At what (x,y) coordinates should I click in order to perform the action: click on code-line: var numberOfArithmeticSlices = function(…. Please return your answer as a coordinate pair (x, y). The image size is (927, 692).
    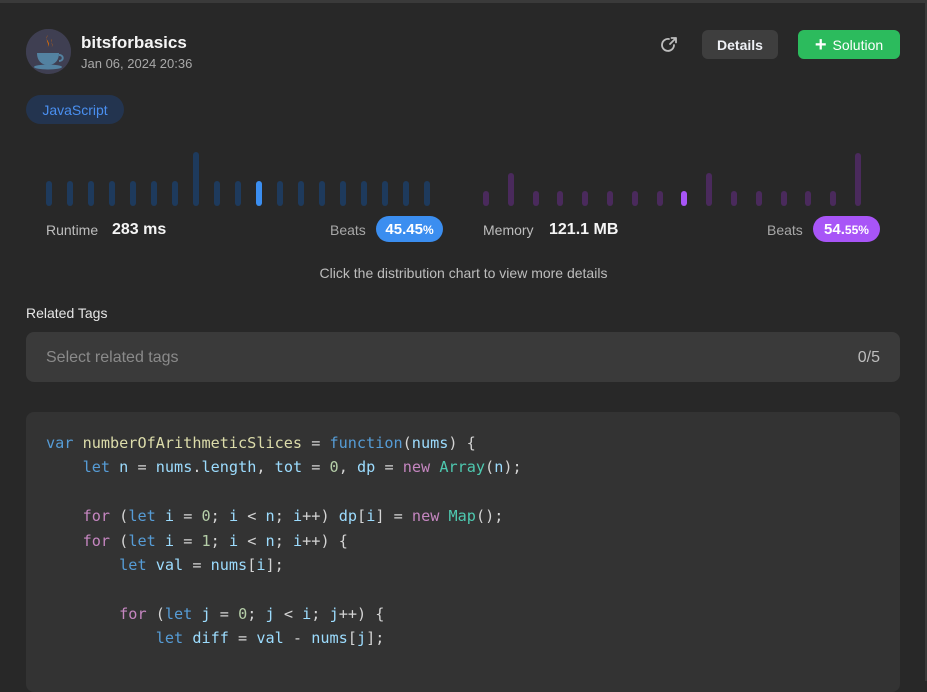
    Looking at the image, I should click on (261, 443).